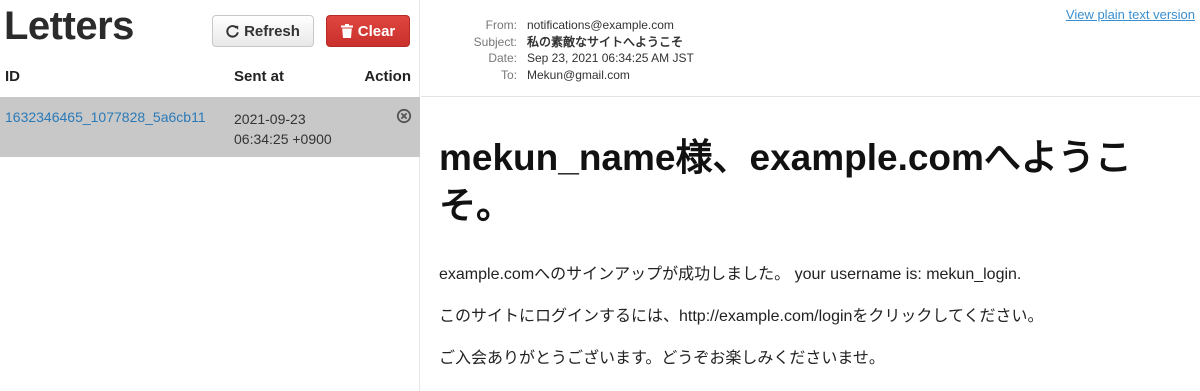 The height and width of the screenshot is (391, 1200). Describe the element at coordinates (404, 116) in the screenshot. I see `delete-circle-icon` at that location.